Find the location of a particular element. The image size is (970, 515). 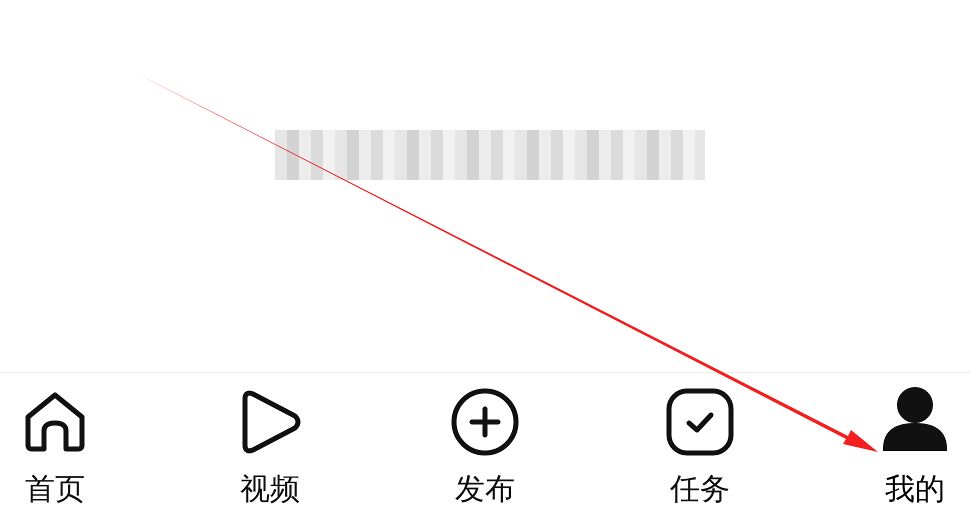

tab-bar-item: 视频 is located at coordinates (270, 451).